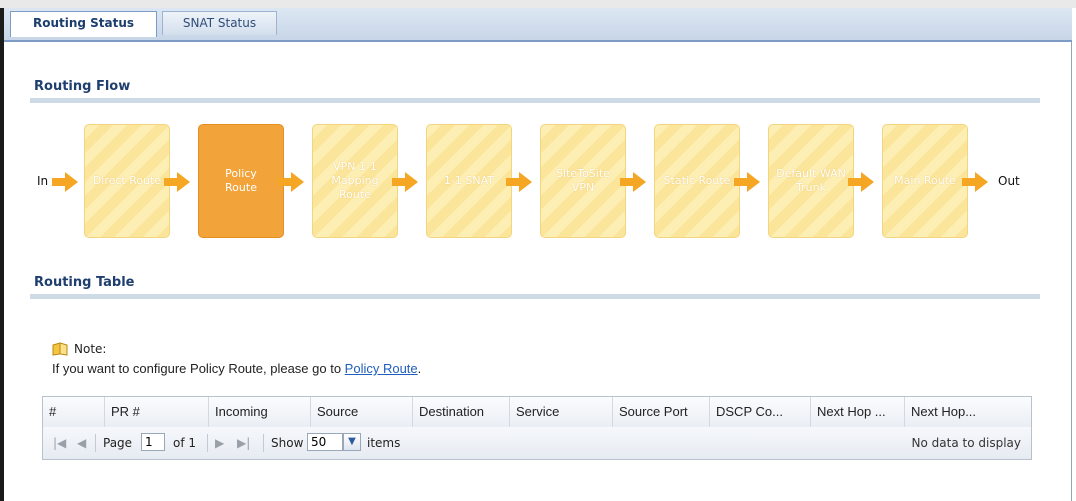 Image resolution: width=1076 pixels, height=501 pixels. Describe the element at coordinates (352, 442) in the screenshot. I see `chevron-down-icon: ▼` at that location.